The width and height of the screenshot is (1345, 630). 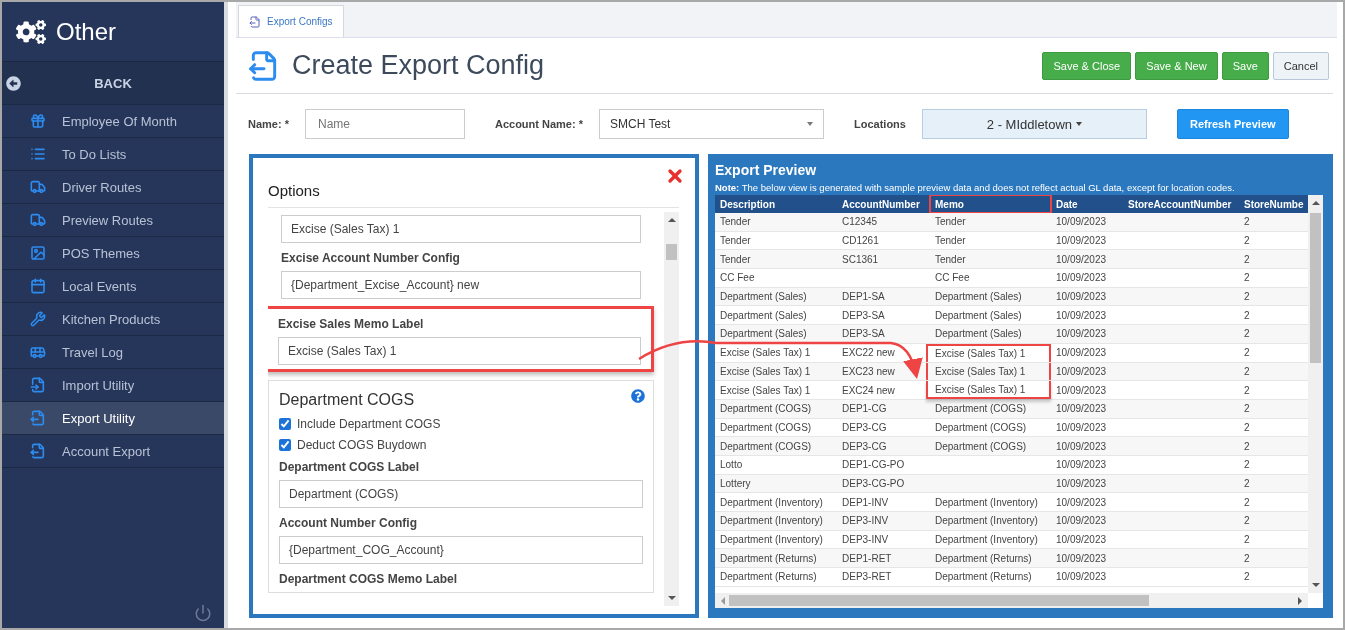 I want to click on sidebar-item: POS Themes, so click(x=113, y=253).